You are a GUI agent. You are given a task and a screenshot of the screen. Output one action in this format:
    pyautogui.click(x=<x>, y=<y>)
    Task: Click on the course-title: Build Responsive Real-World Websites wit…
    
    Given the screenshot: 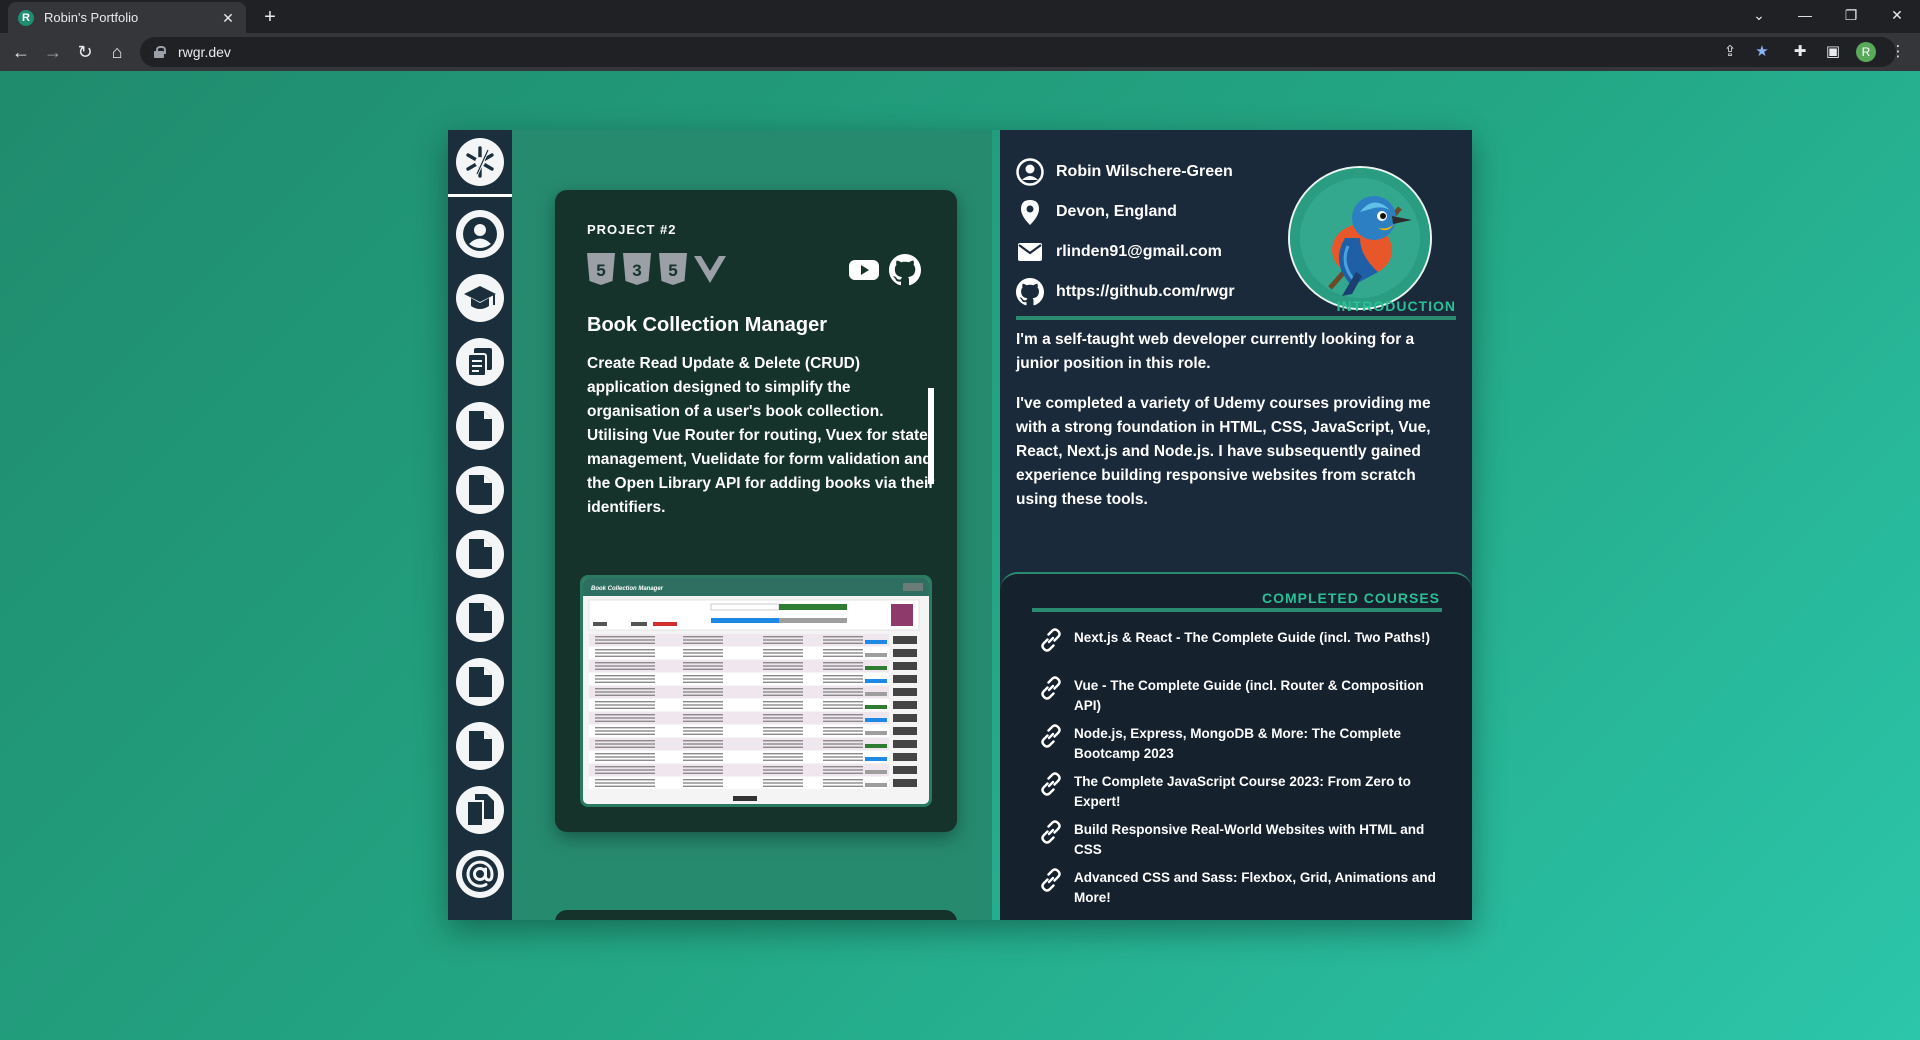 What is the action you would take?
    pyautogui.click(x=1260, y=840)
    